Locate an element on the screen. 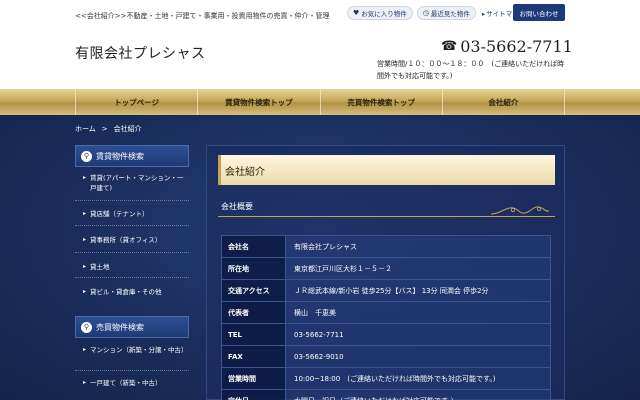 This screenshot has width=640, height=400. sidebar-item-sale-mansion: ▸ マンション（新築・分譲・中古） is located at coordinates (132, 354).